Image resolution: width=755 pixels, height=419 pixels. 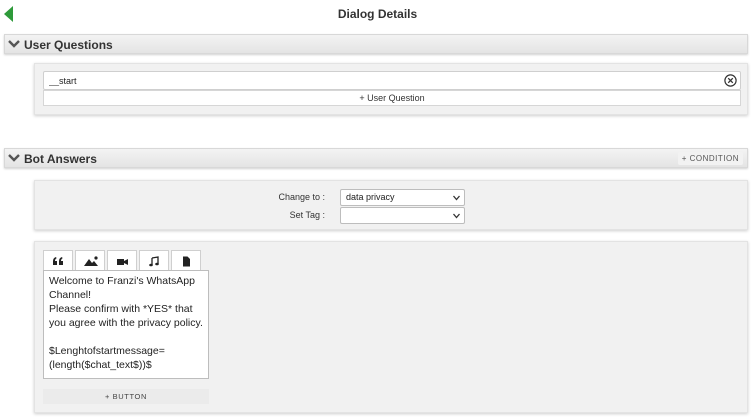 I want to click on page-title: Dialog Details, so click(x=377, y=14).